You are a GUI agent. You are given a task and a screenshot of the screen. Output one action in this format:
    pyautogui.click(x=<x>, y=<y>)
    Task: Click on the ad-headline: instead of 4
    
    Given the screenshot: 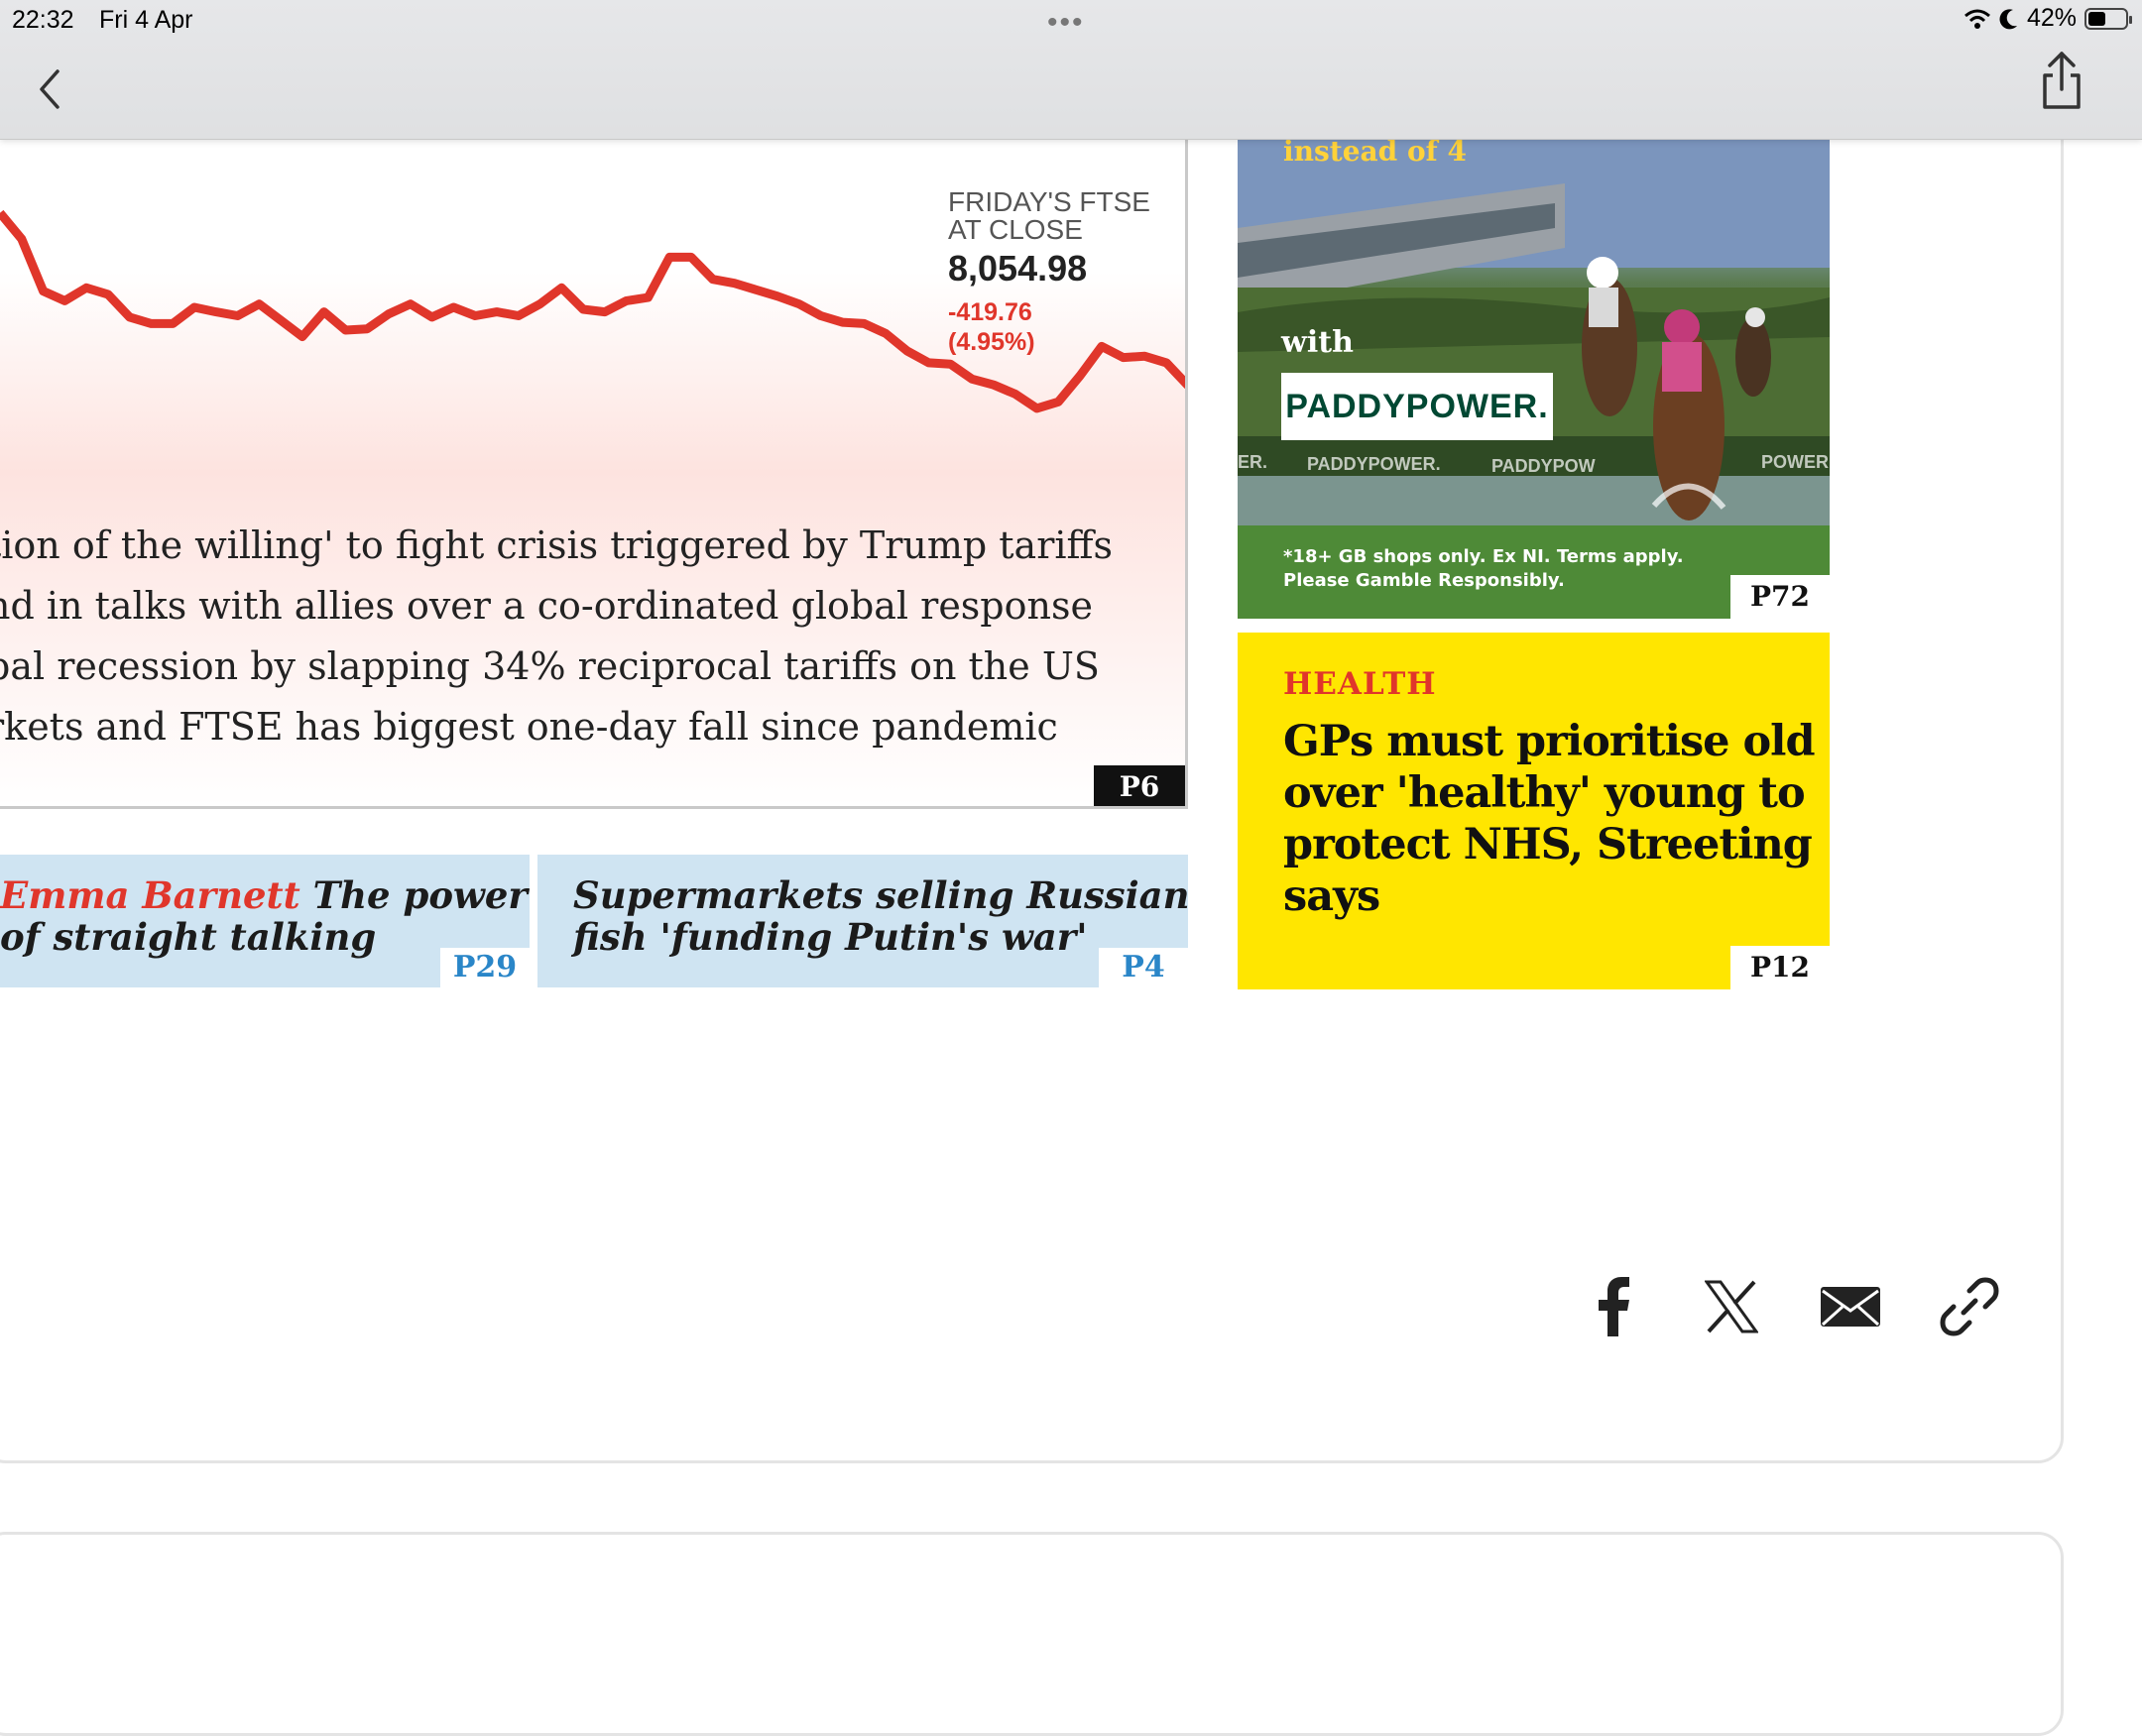 What is the action you would take?
    pyautogui.click(x=1375, y=153)
    